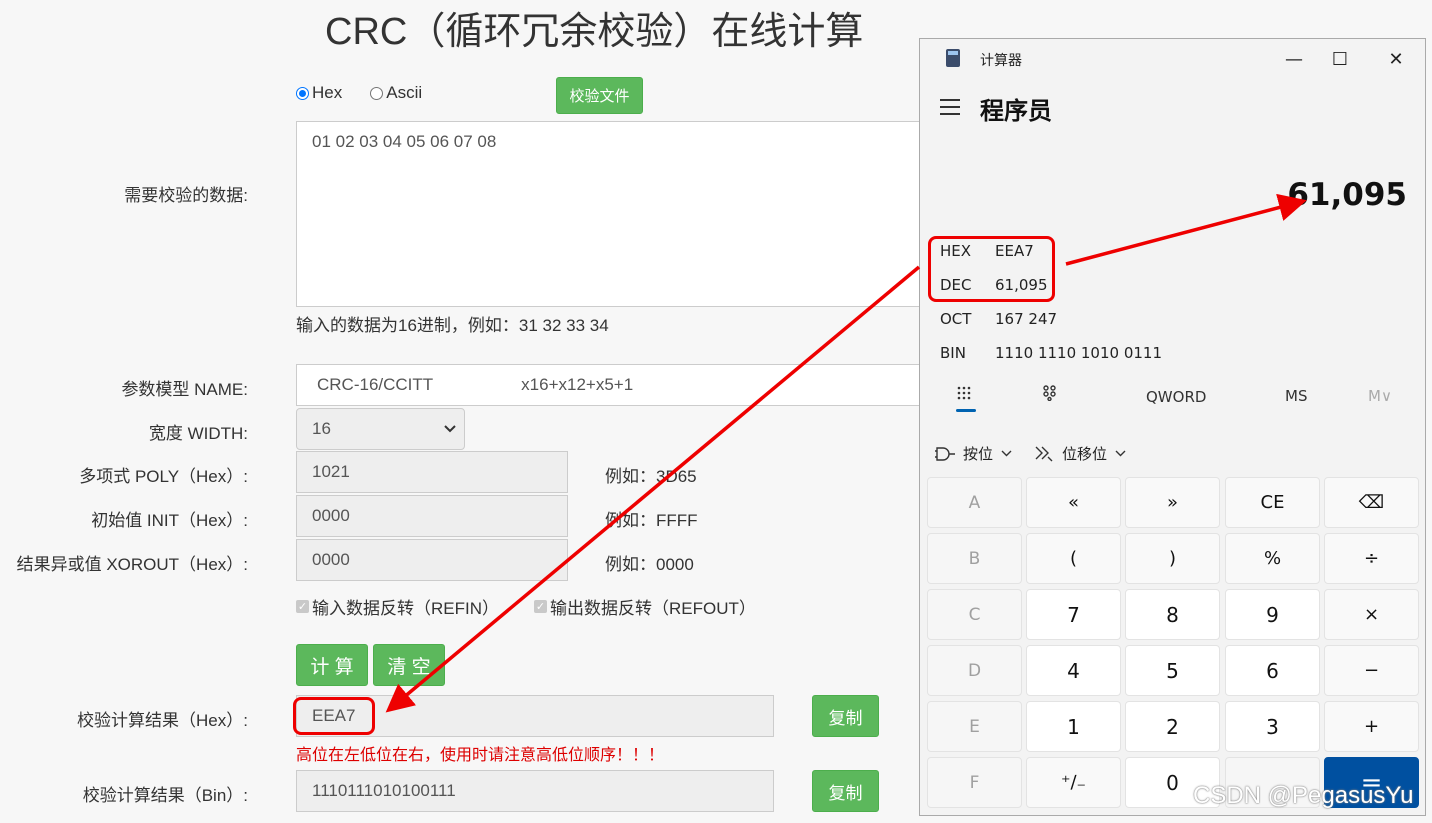 The width and height of the screenshot is (1432, 823). I want to click on minimize-icon: —, so click(1294, 59).